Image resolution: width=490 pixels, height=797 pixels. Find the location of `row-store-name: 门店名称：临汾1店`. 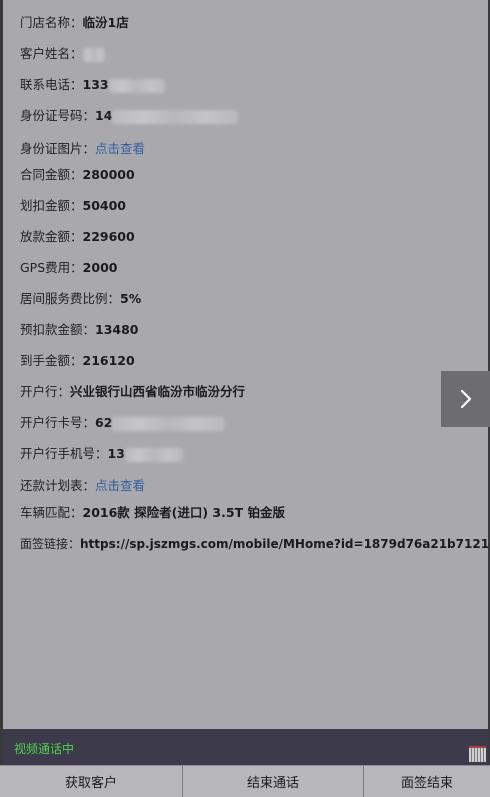

row-store-name: 门店名称：临汾1店 is located at coordinates (74, 23).